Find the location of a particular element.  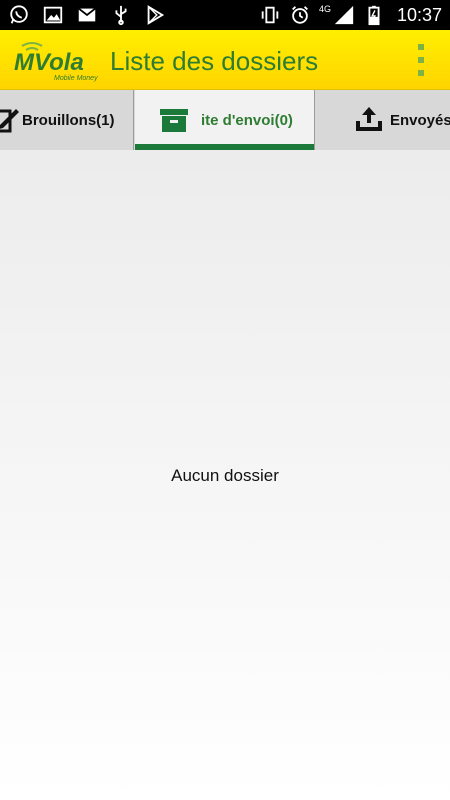

overflow-menu-button is located at coordinates (421, 60).